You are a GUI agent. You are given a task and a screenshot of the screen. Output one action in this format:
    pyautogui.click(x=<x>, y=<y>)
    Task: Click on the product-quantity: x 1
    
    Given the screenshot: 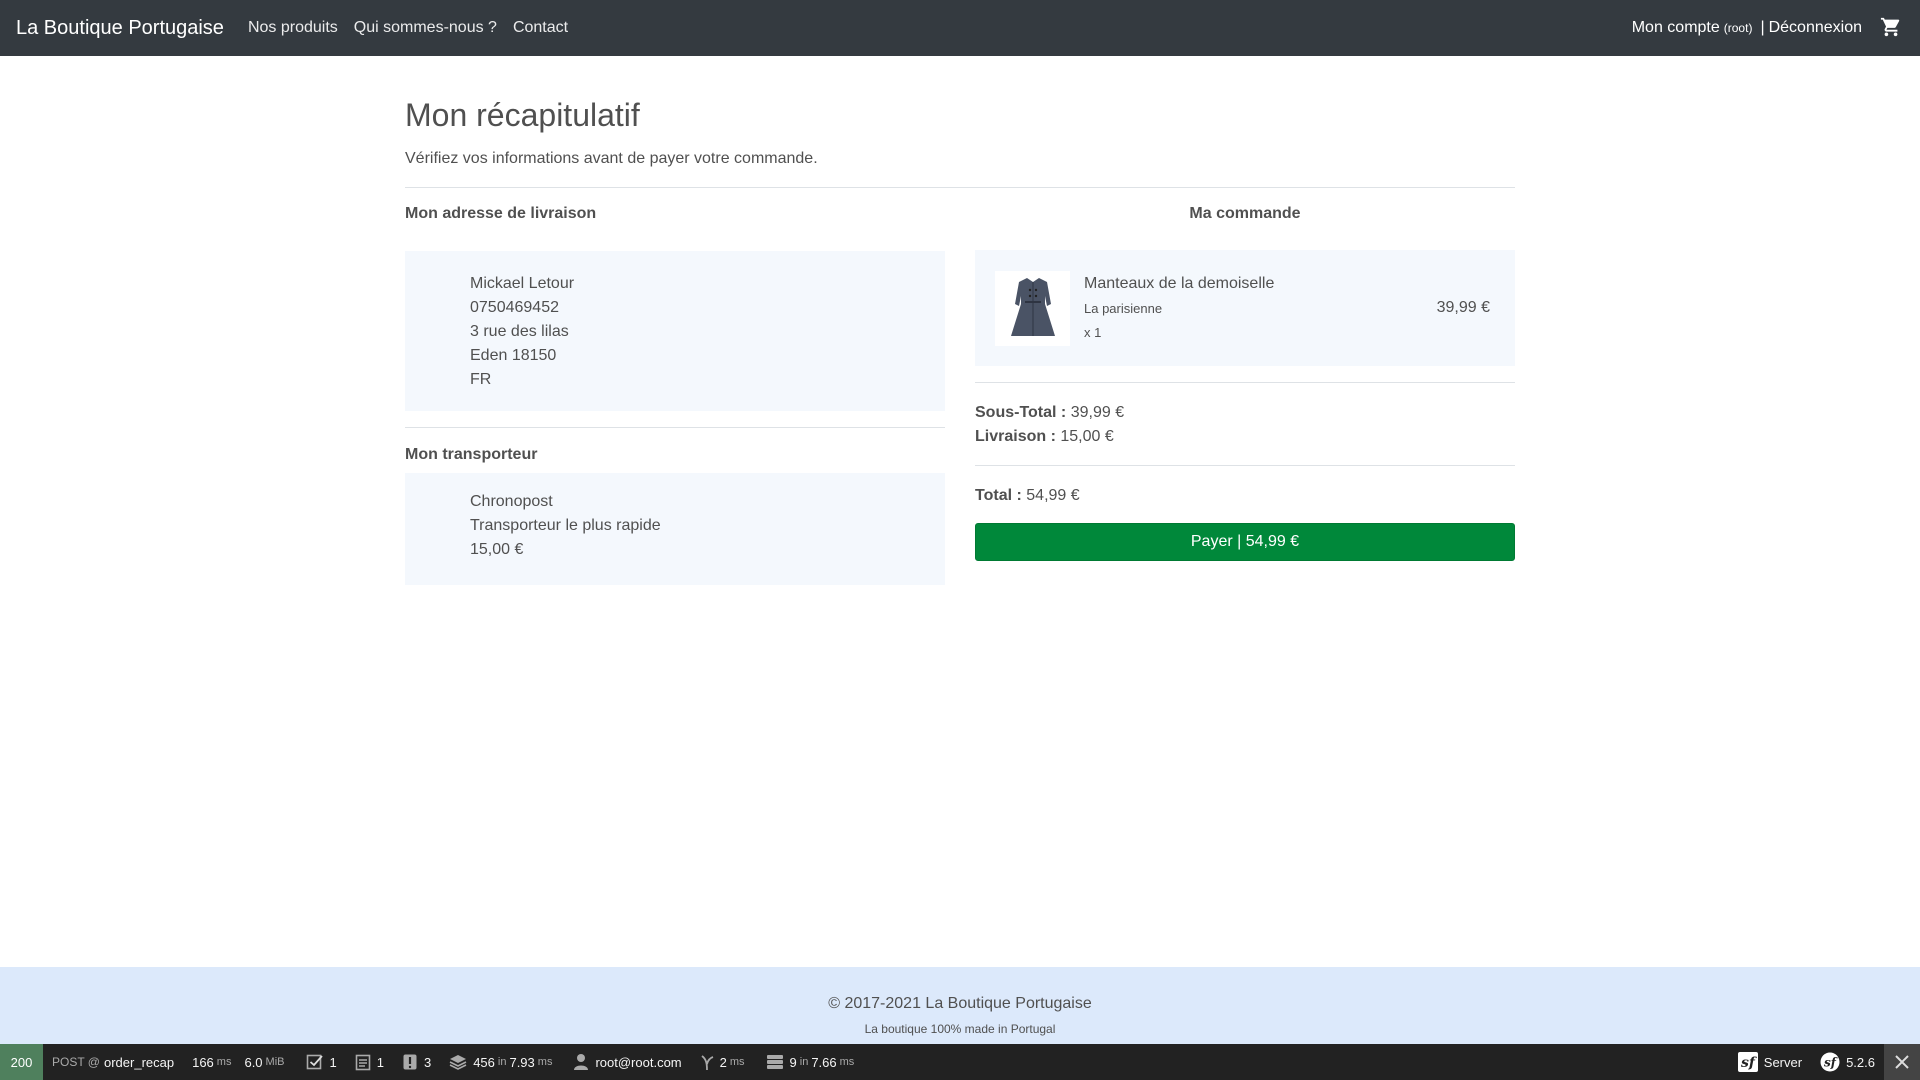 What is the action you would take?
    pyautogui.click(x=1093, y=333)
    